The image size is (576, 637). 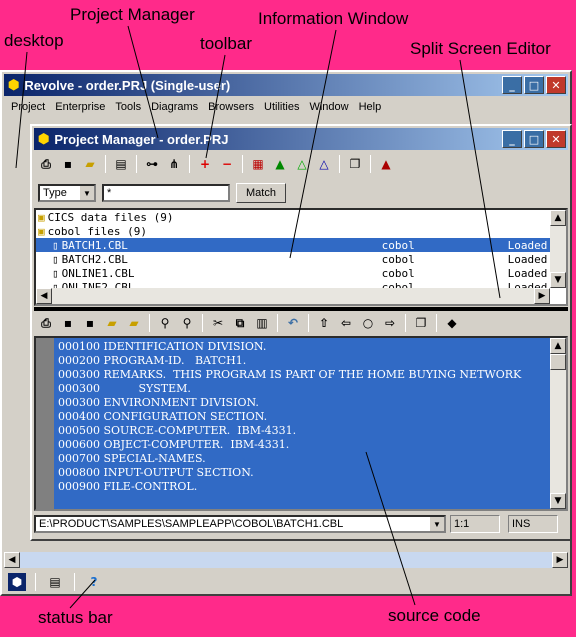 What do you see at coordinates (55, 582) in the screenshot?
I see `list-icon: ▤` at bounding box center [55, 582].